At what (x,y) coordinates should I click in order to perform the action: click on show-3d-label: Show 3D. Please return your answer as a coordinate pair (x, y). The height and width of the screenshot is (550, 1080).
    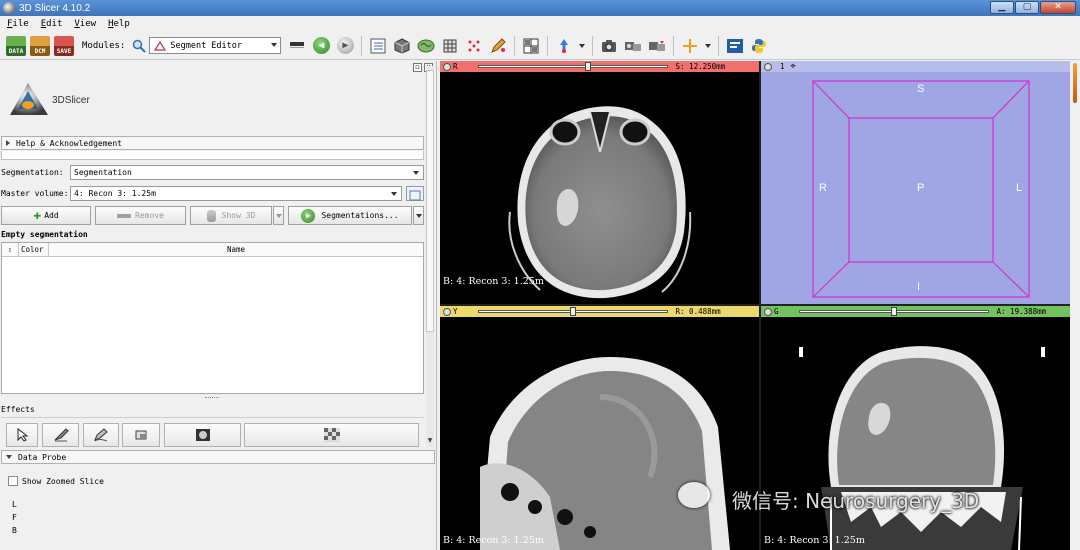
    Looking at the image, I should click on (238, 215).